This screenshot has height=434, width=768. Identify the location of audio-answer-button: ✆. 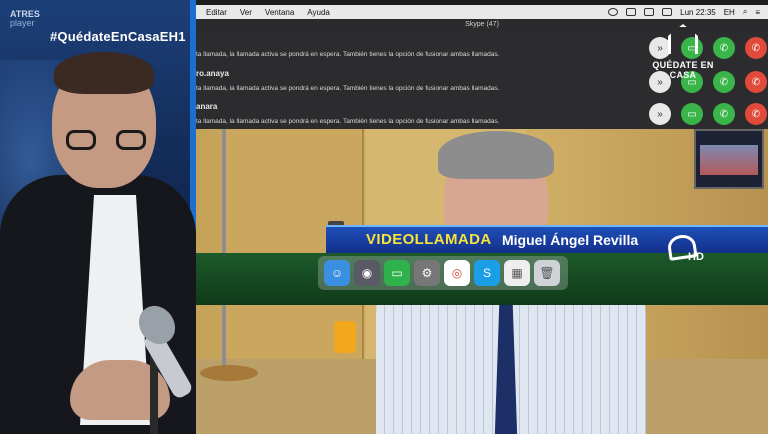
(724, 114).